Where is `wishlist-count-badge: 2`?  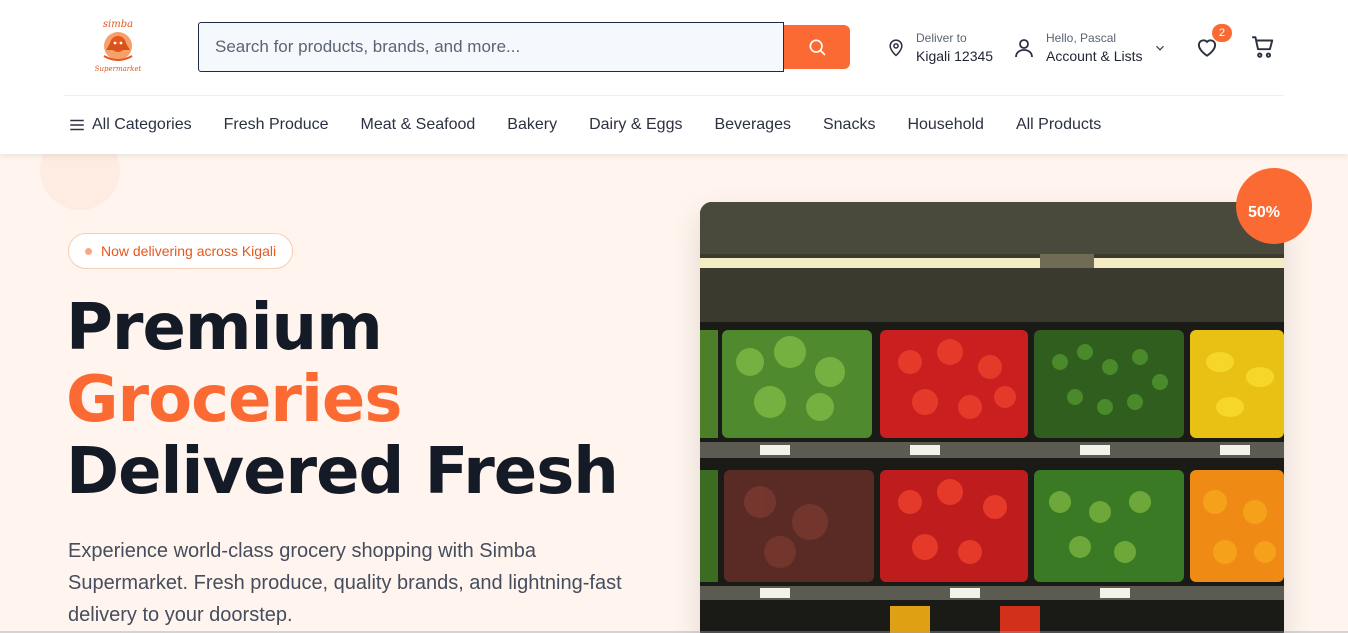 wishlist-count-badge: 2 is located at coordinates (1222, 33).